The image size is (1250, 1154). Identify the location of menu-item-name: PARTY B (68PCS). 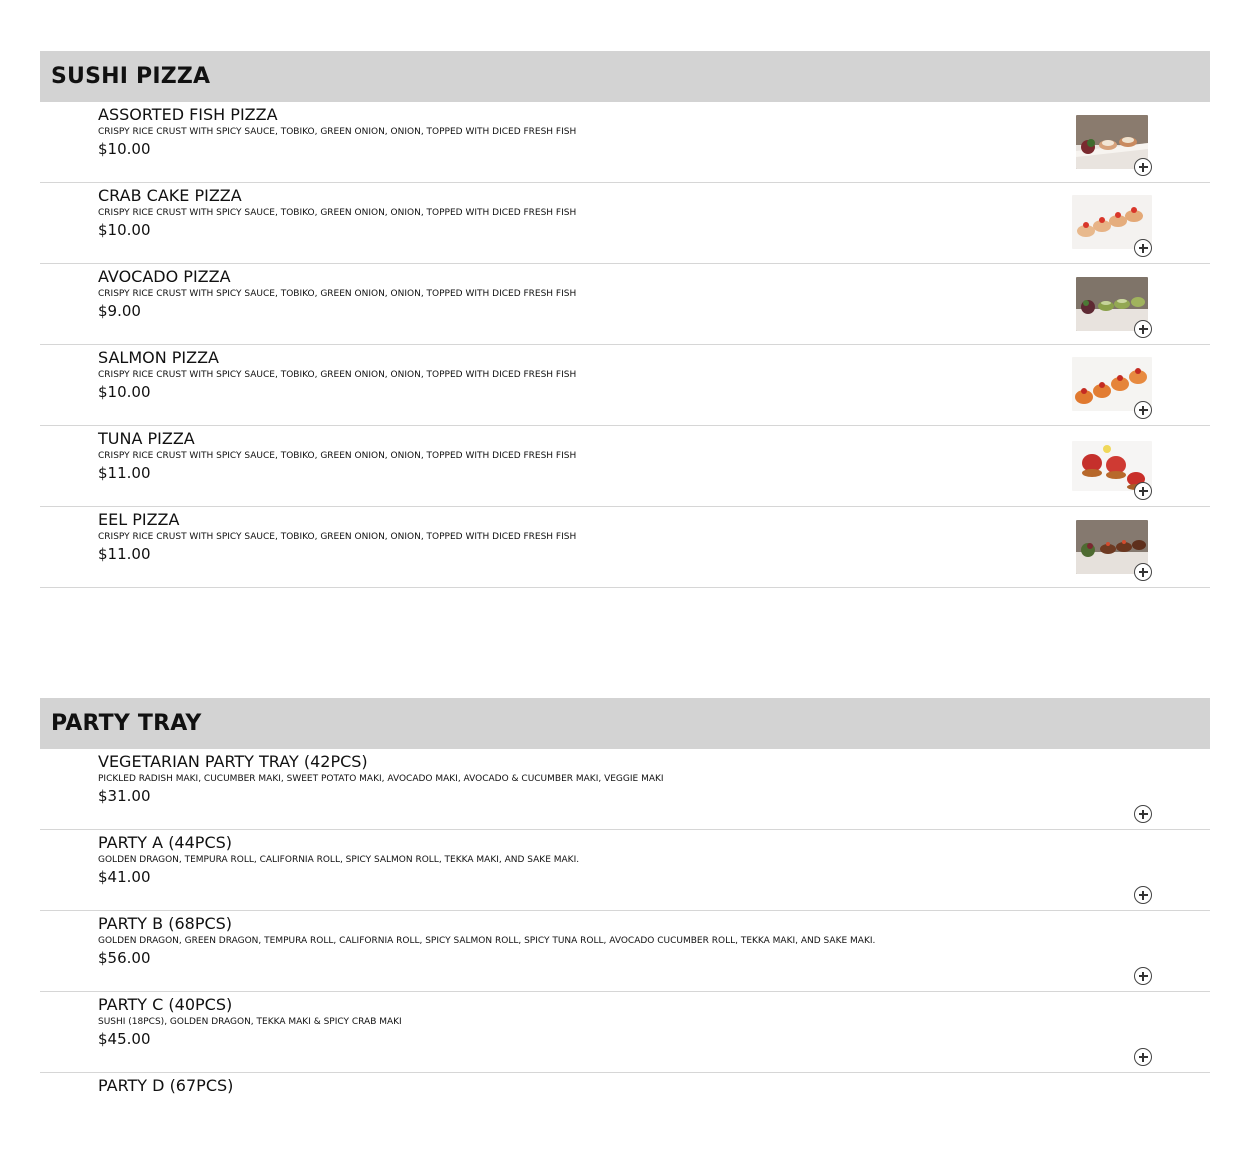
(165, 923).